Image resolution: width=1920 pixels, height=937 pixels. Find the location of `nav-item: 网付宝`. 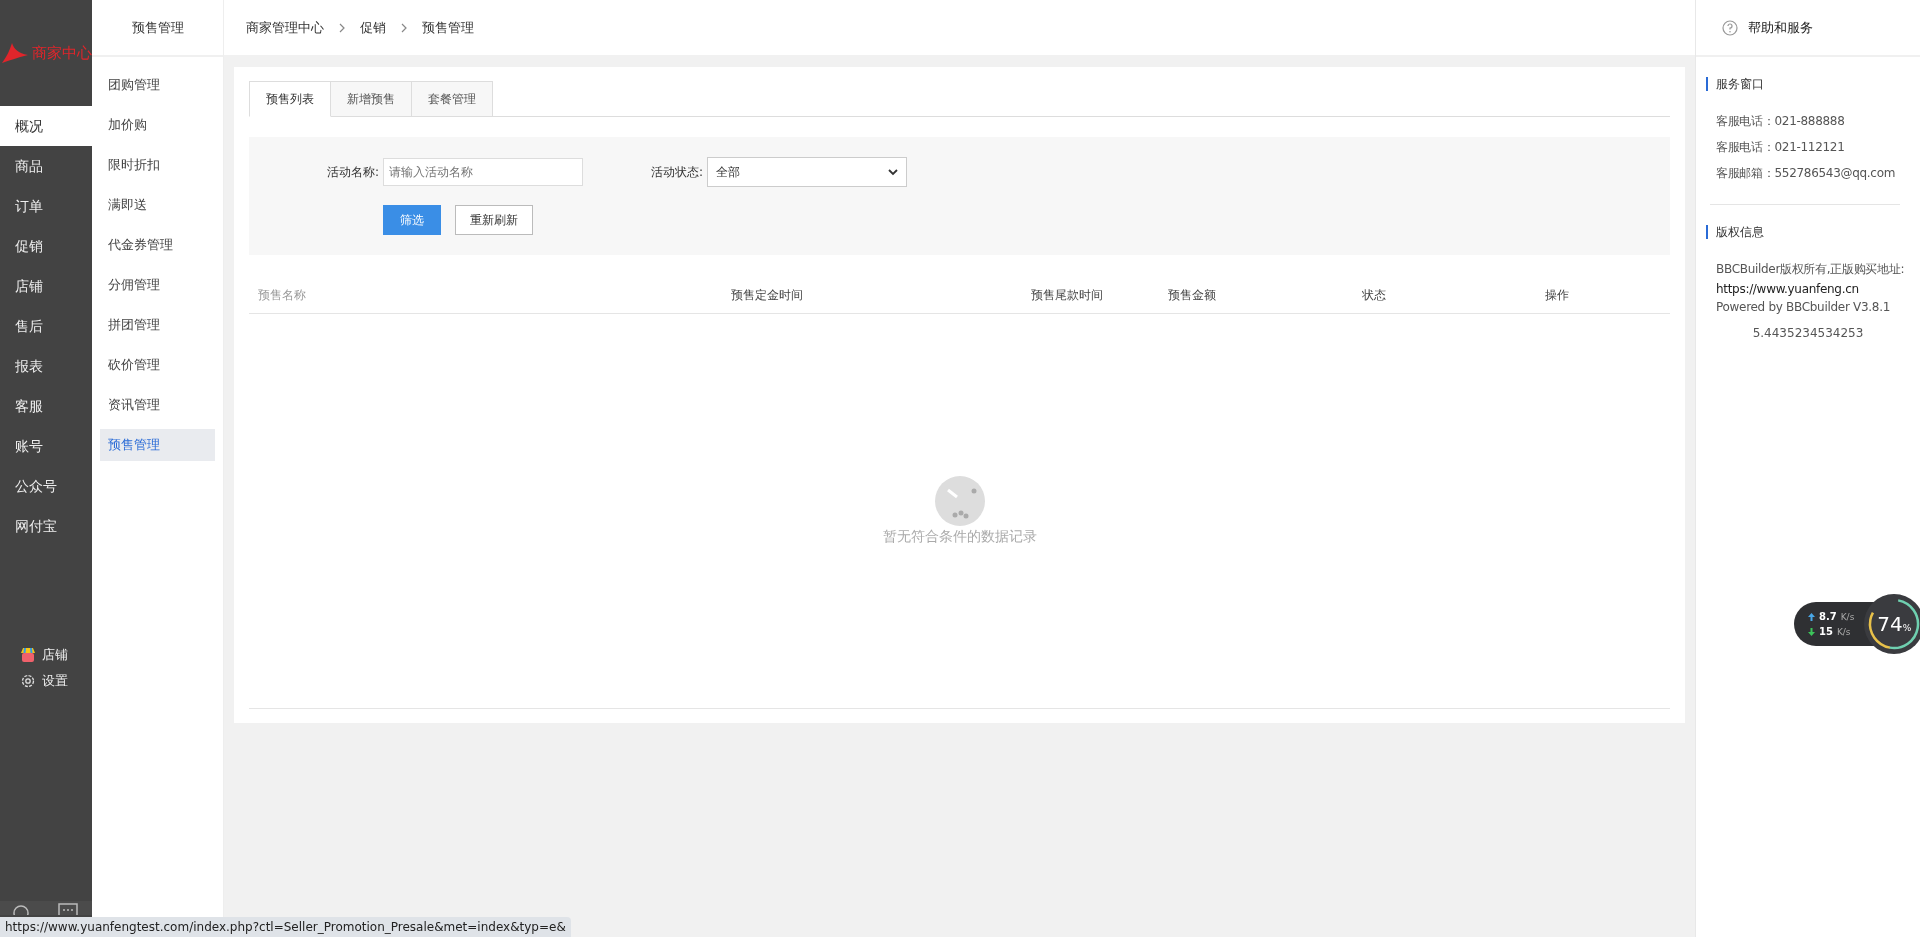

nav-item: 网付宝 is located at coordinates (46, 526).